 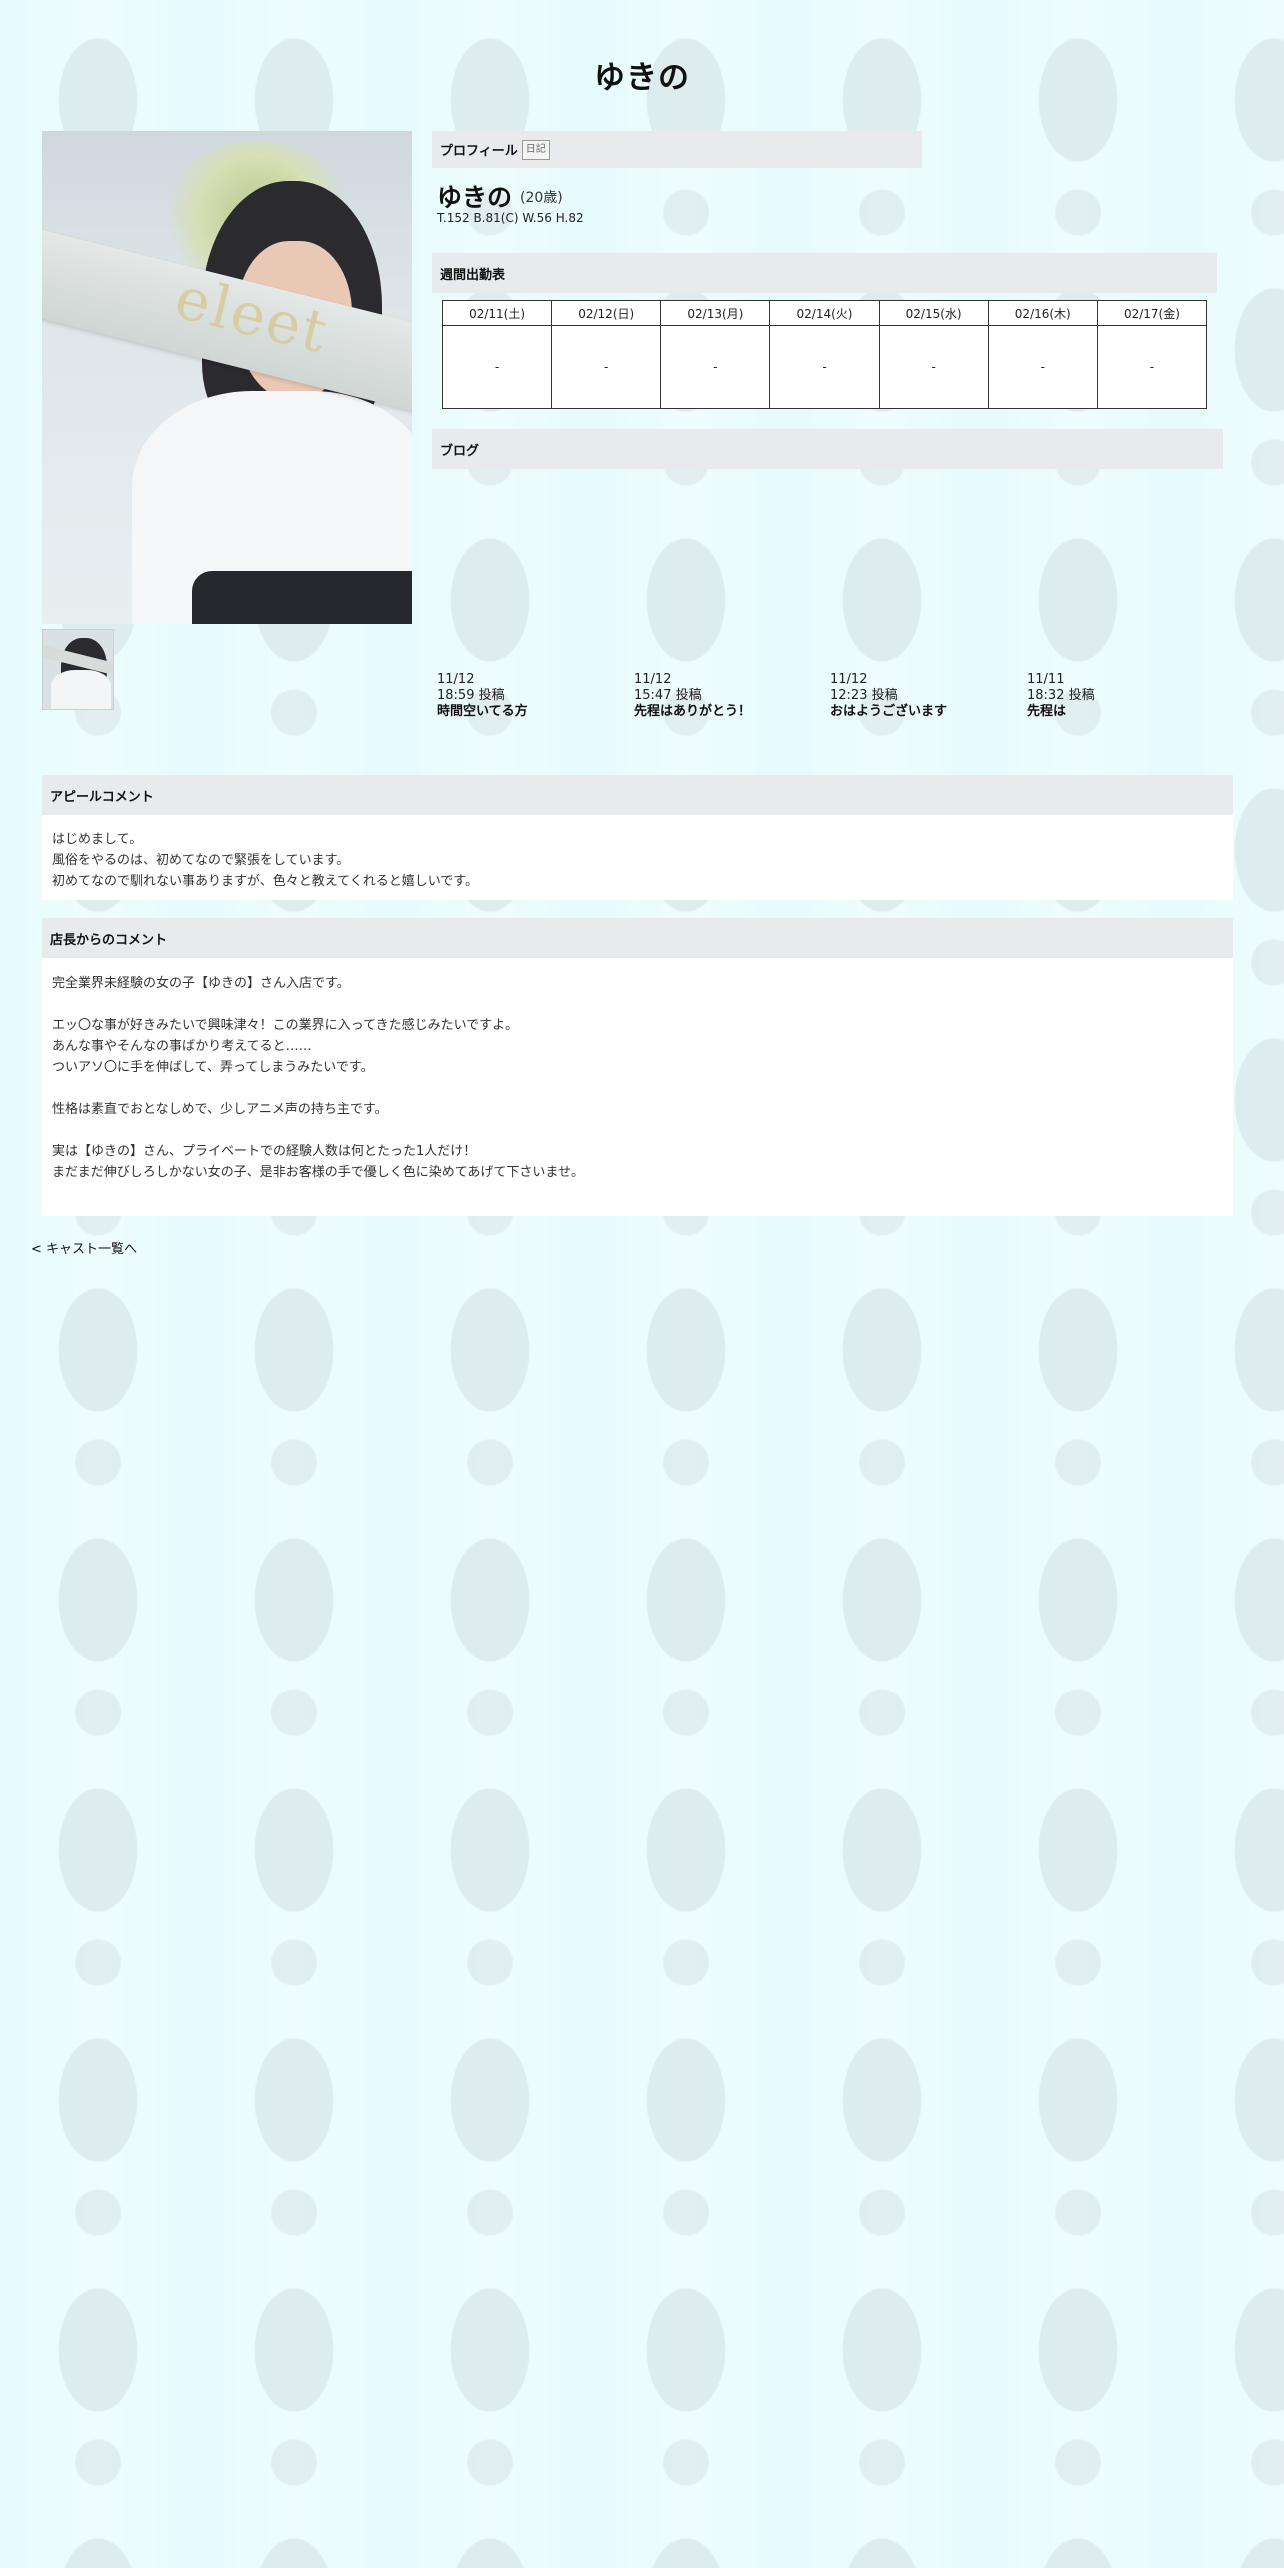 What do you see at coordinates (1046, 679) in the screenshot?
I see `blog-post-date: 11/11` at bounding box center [1046, 679].